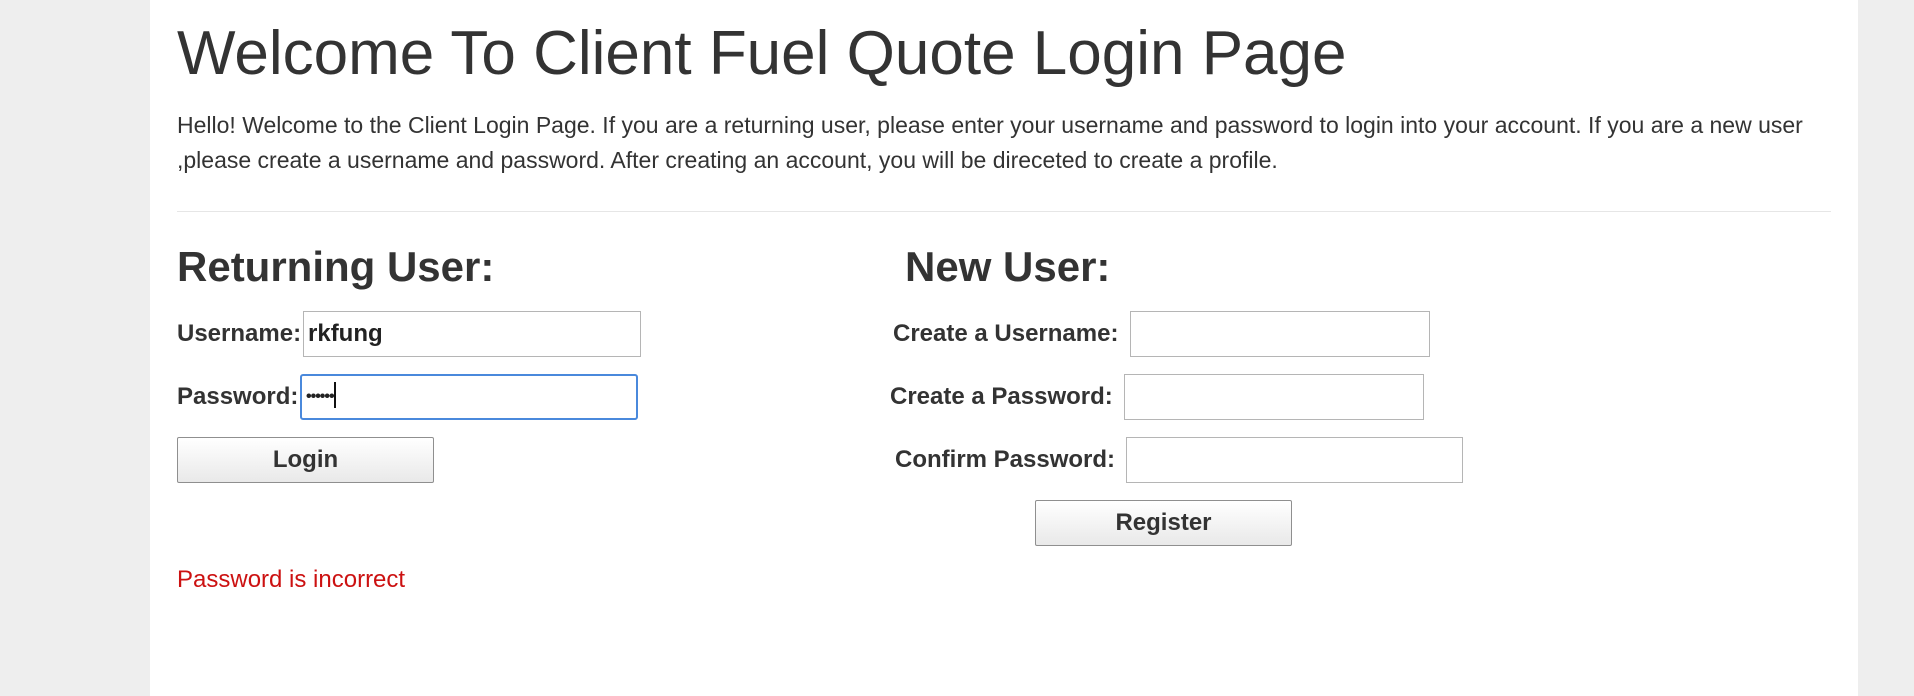 This screenshot has height=696, width=1914. What do you see at coordinates (1280, 334) in the screenshot?
I see `create-username-input` at bounding box center [1280, 334].